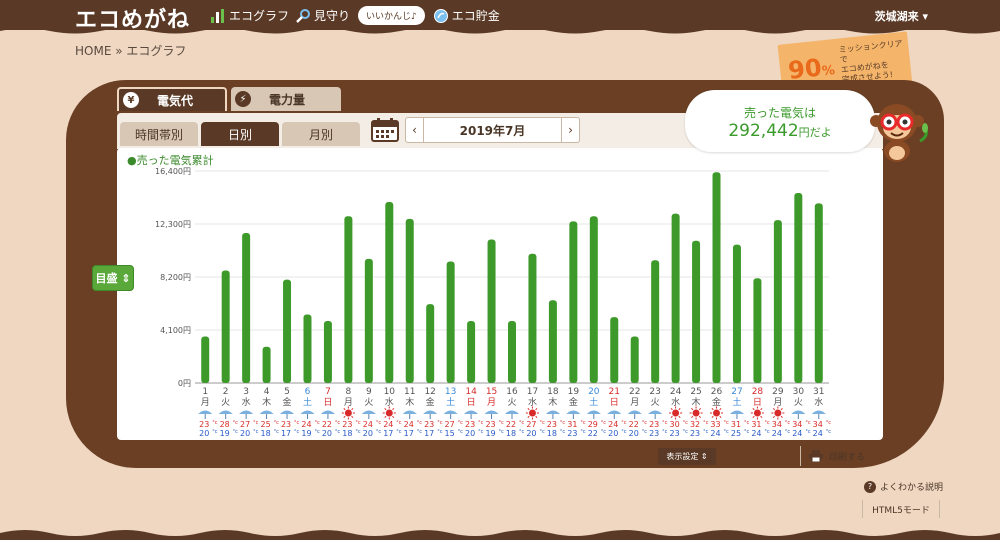 Image resolution: width=1000 pixels, height=540 pixels. I want to click on x-tick-day: 26, so click(717, 392).